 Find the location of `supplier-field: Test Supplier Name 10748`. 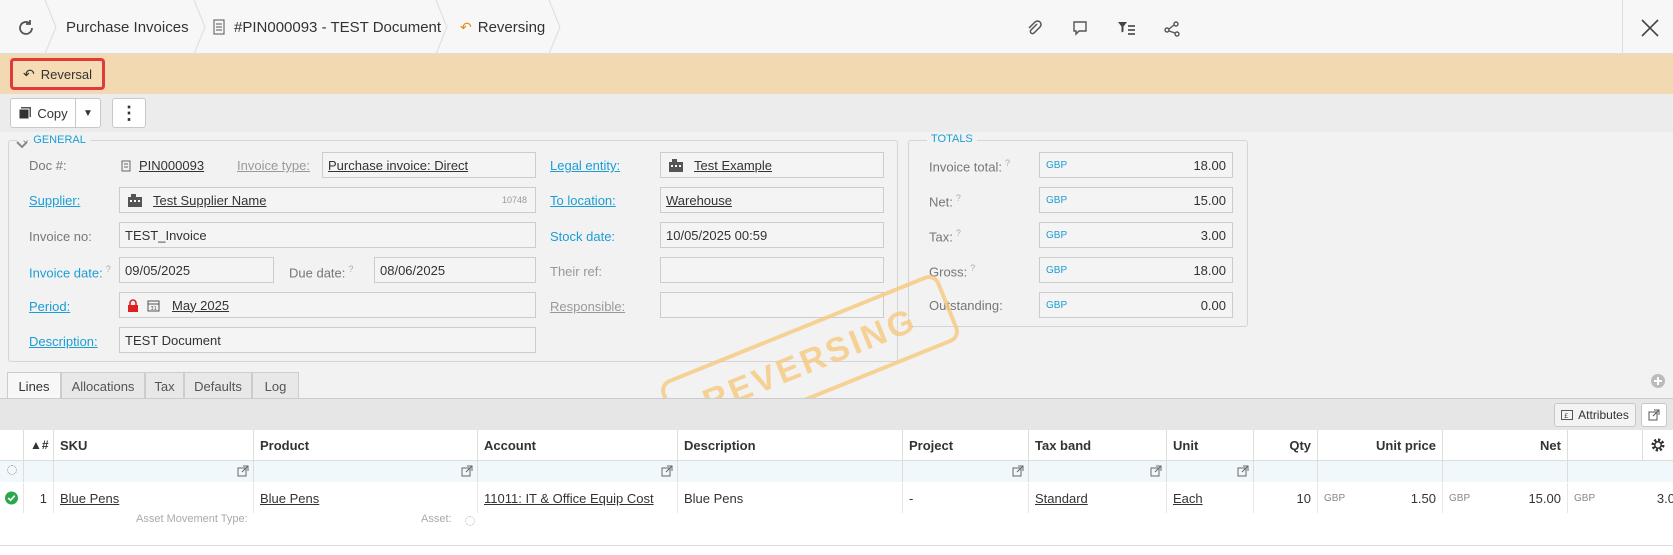

supplier-field: Test Supplier Name 10748 is located at coordinates (327, 200).